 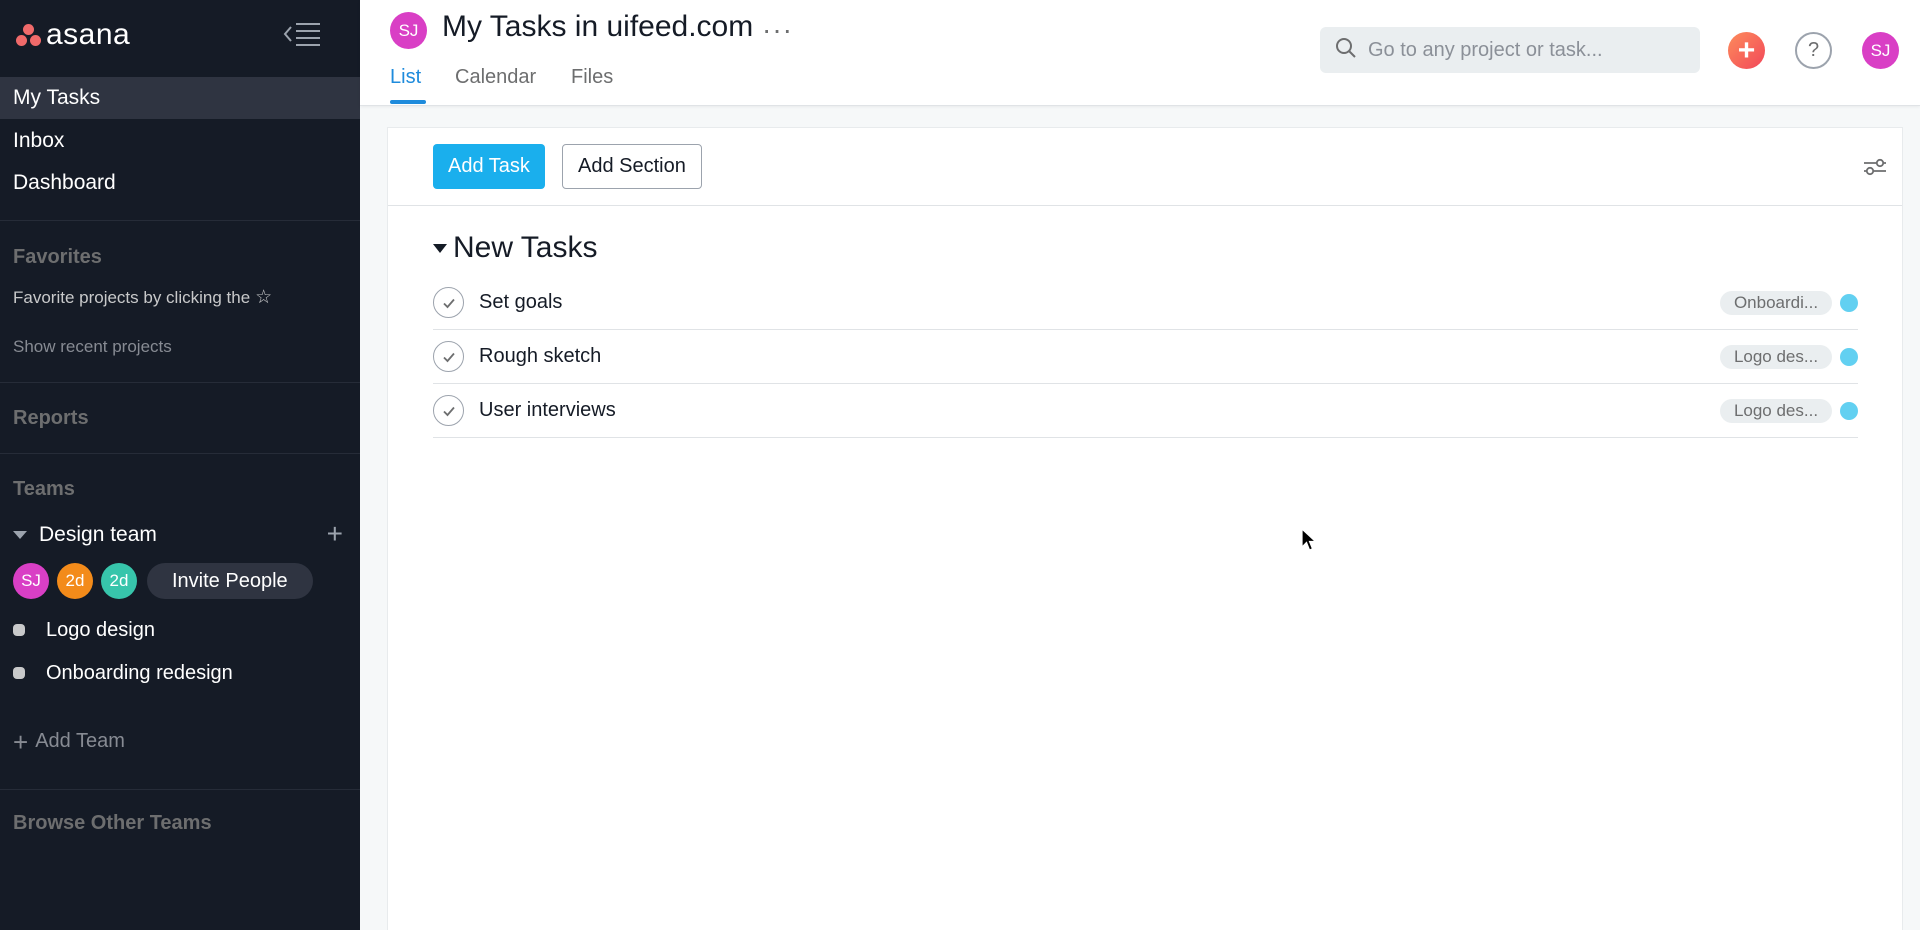 What do you see at coordinates (98, 534) in the screenshot?
I see `team-name: Design team` at bounding box center [98, 534].